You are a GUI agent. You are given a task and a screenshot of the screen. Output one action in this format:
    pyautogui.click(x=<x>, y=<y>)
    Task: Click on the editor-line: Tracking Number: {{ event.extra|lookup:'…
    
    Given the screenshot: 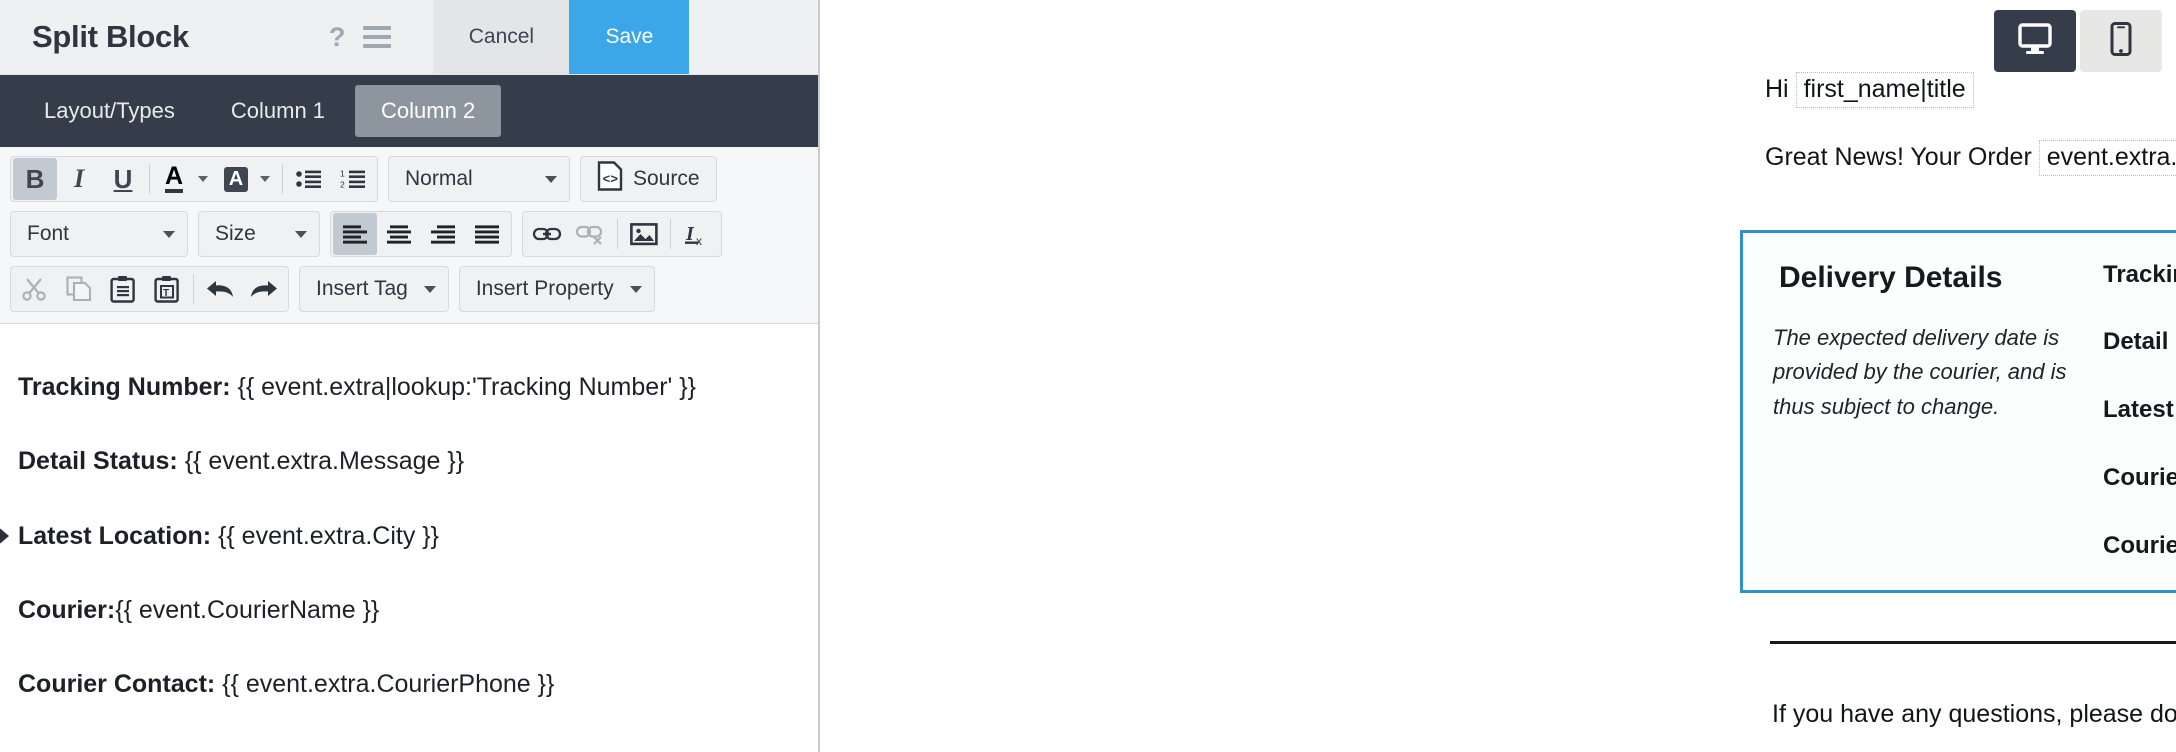 What is the action you would take?
    pyautogui.click(x=409, y=387)
    